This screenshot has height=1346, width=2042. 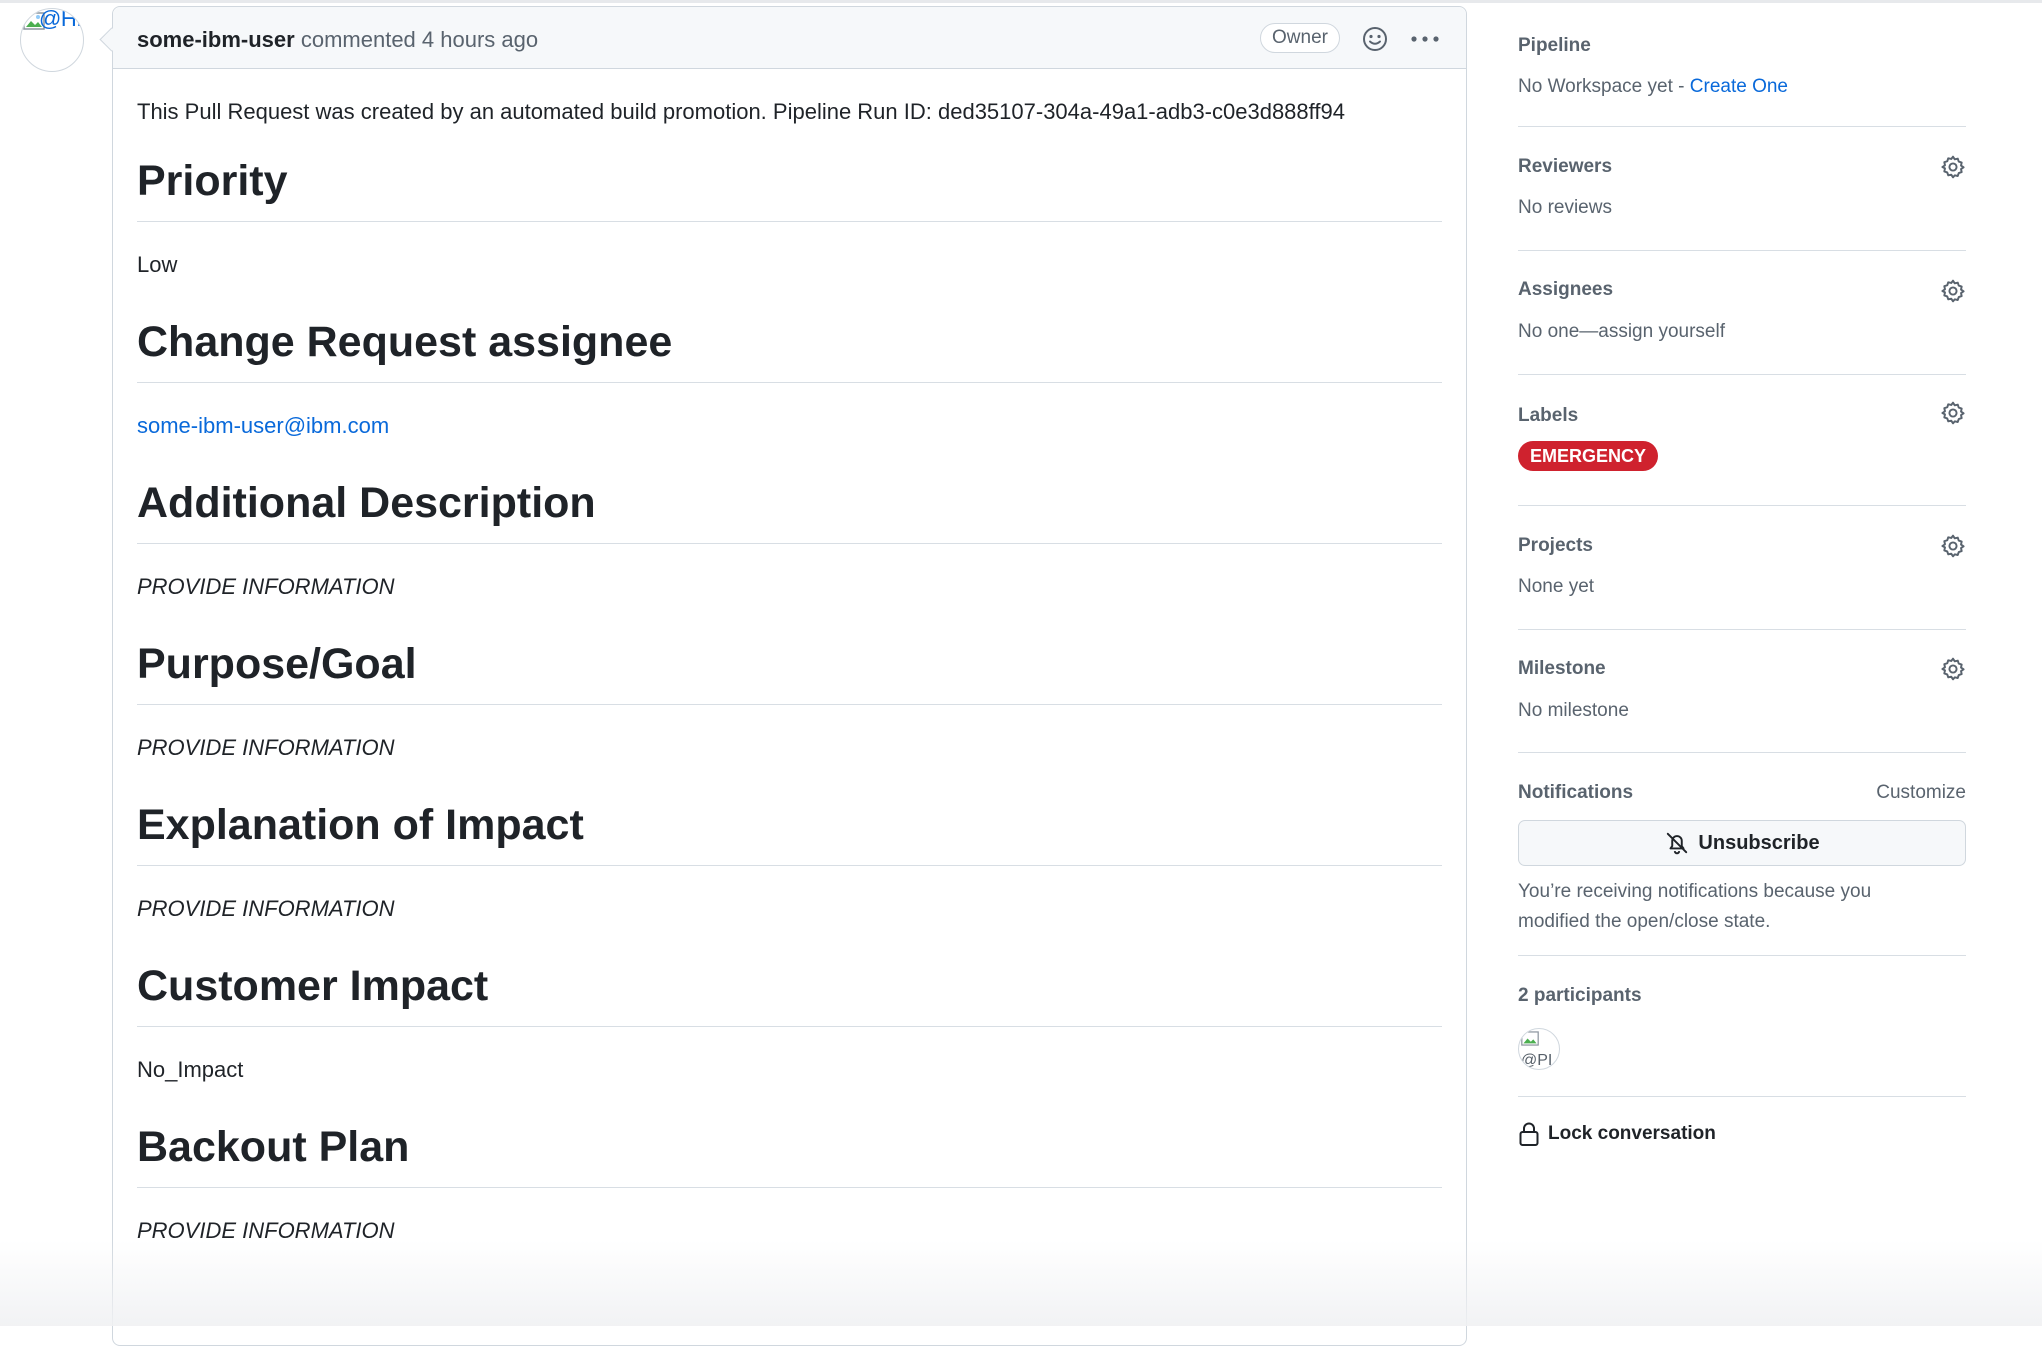 I want to click on smiley-icon, so click(x=1375, y=39).